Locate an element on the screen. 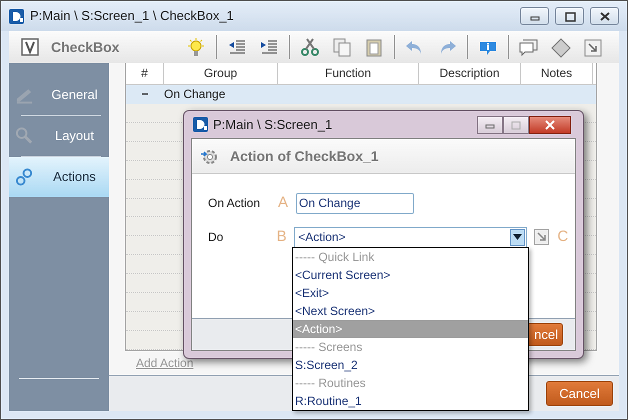 The width and height of the screenshot is (628, 420). list-group-header: ----- Quick Link is located at coordinates (335, 257).